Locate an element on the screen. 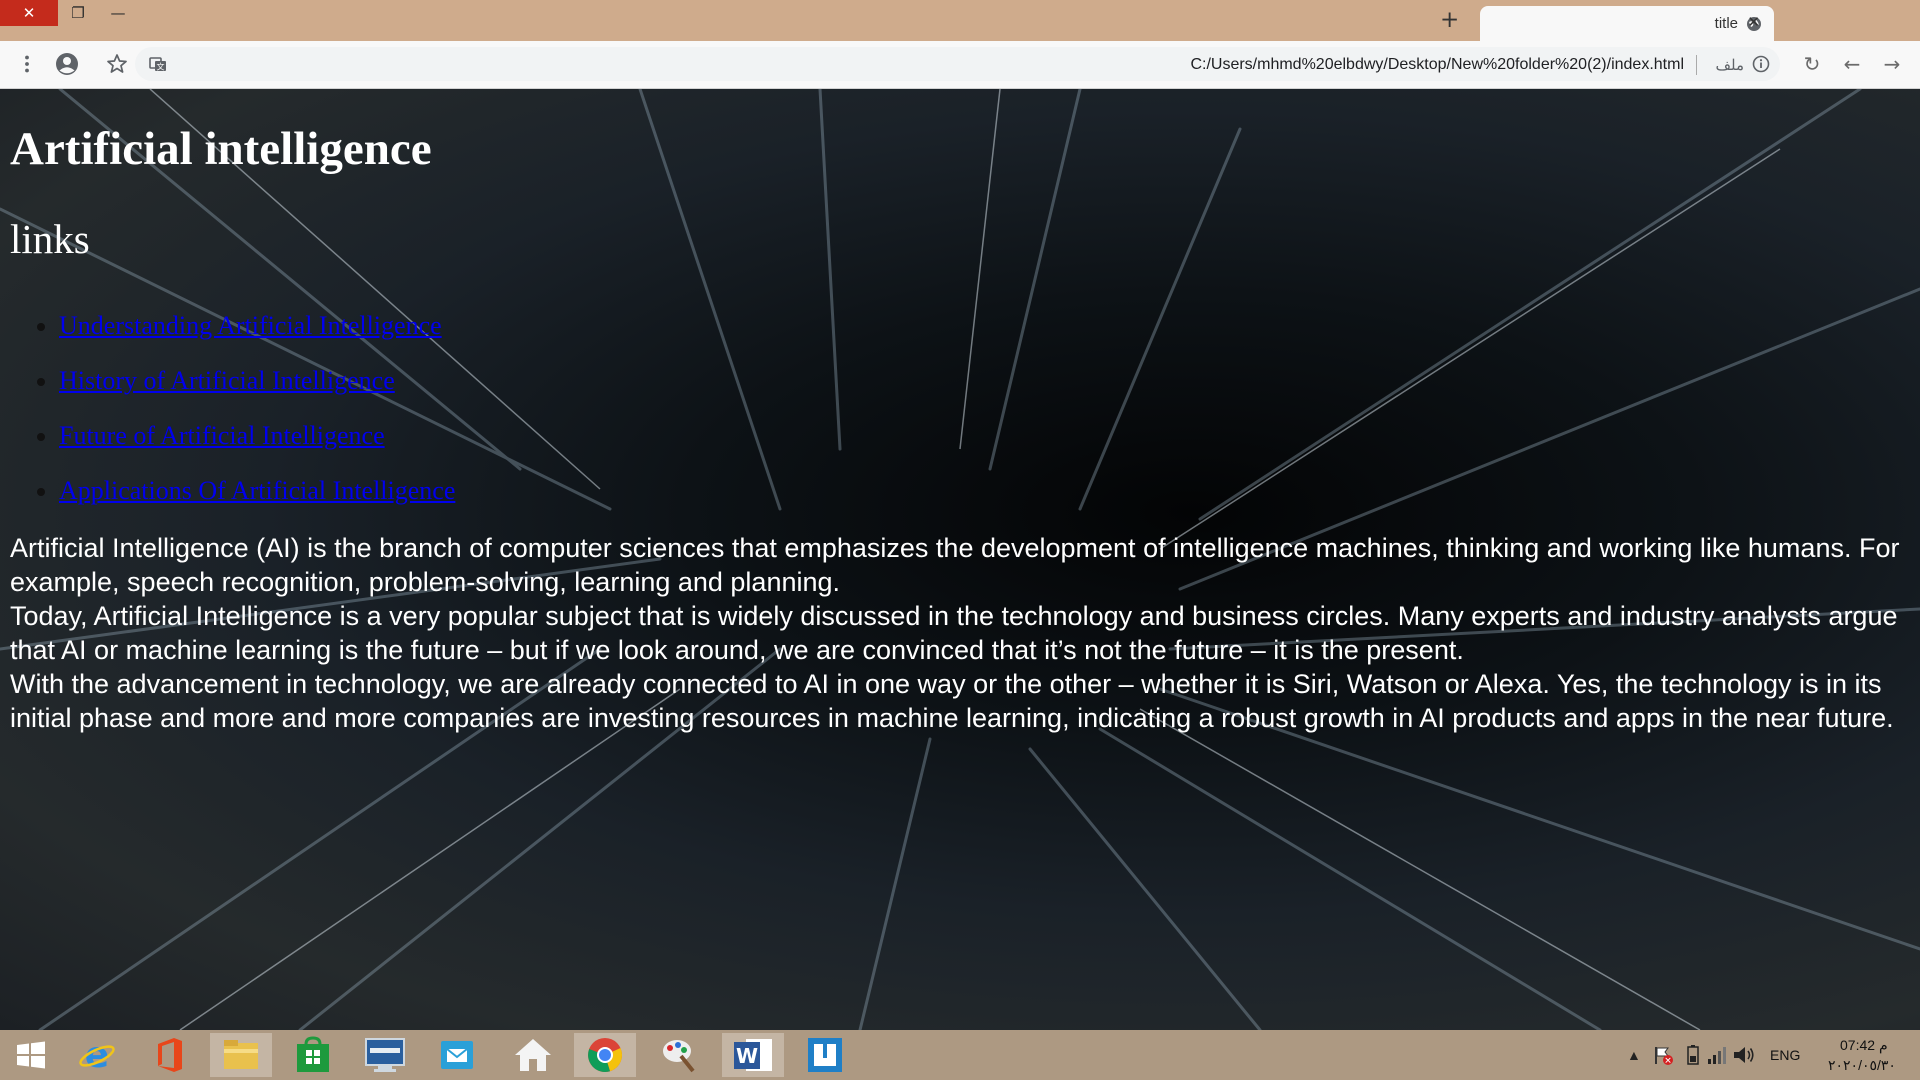 This screenshot has height=1080, width=1920. links-heading: links is located at coordinates (50, 239).